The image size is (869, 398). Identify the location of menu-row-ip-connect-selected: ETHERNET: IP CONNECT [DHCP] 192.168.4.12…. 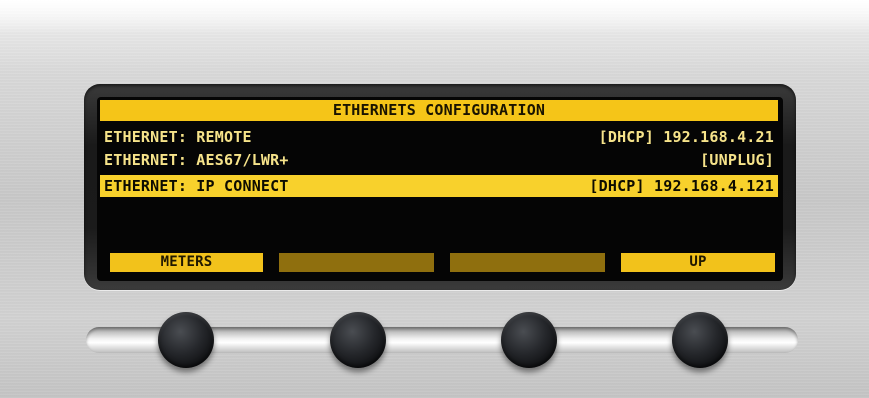
(439, 186).